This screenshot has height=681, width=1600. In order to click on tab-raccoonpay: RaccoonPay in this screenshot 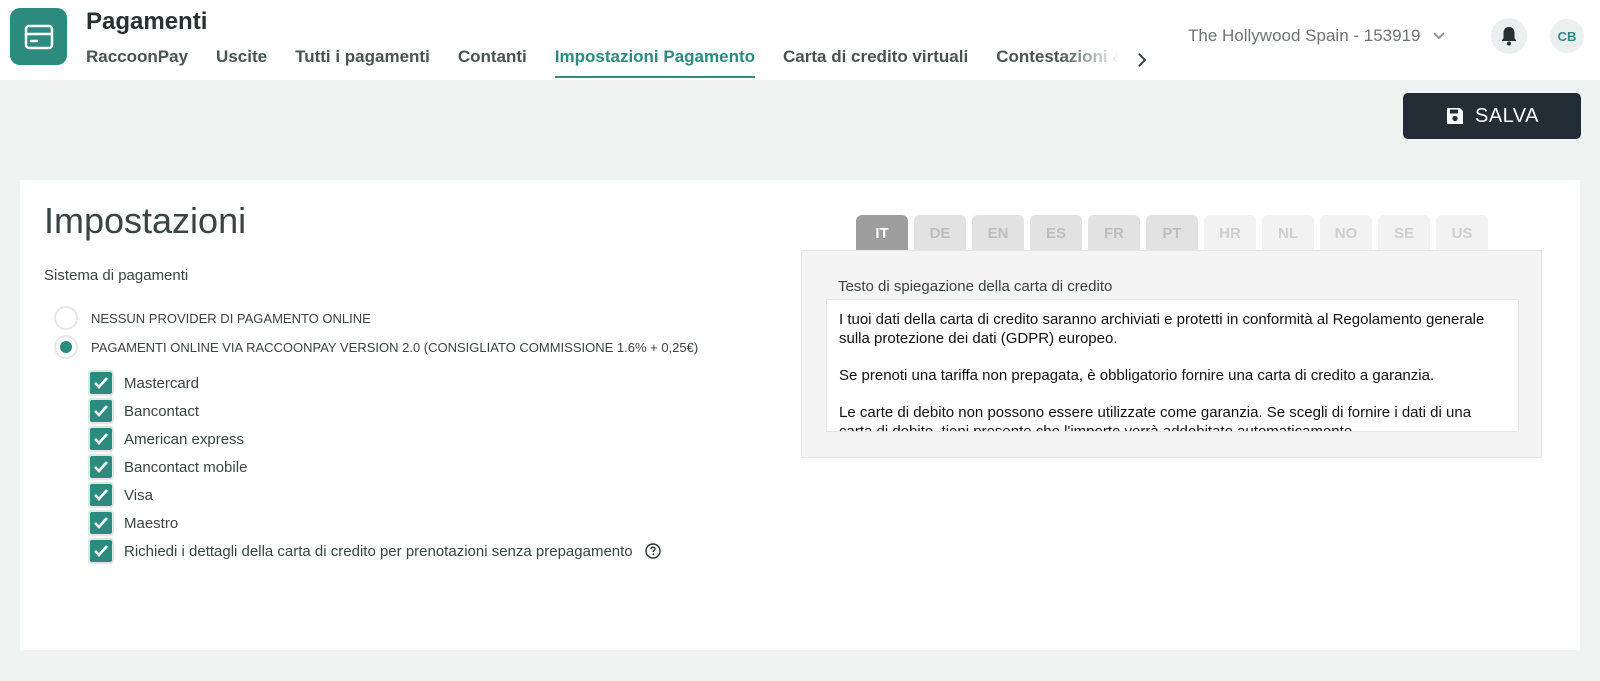, I will do `click(137, 63)`.